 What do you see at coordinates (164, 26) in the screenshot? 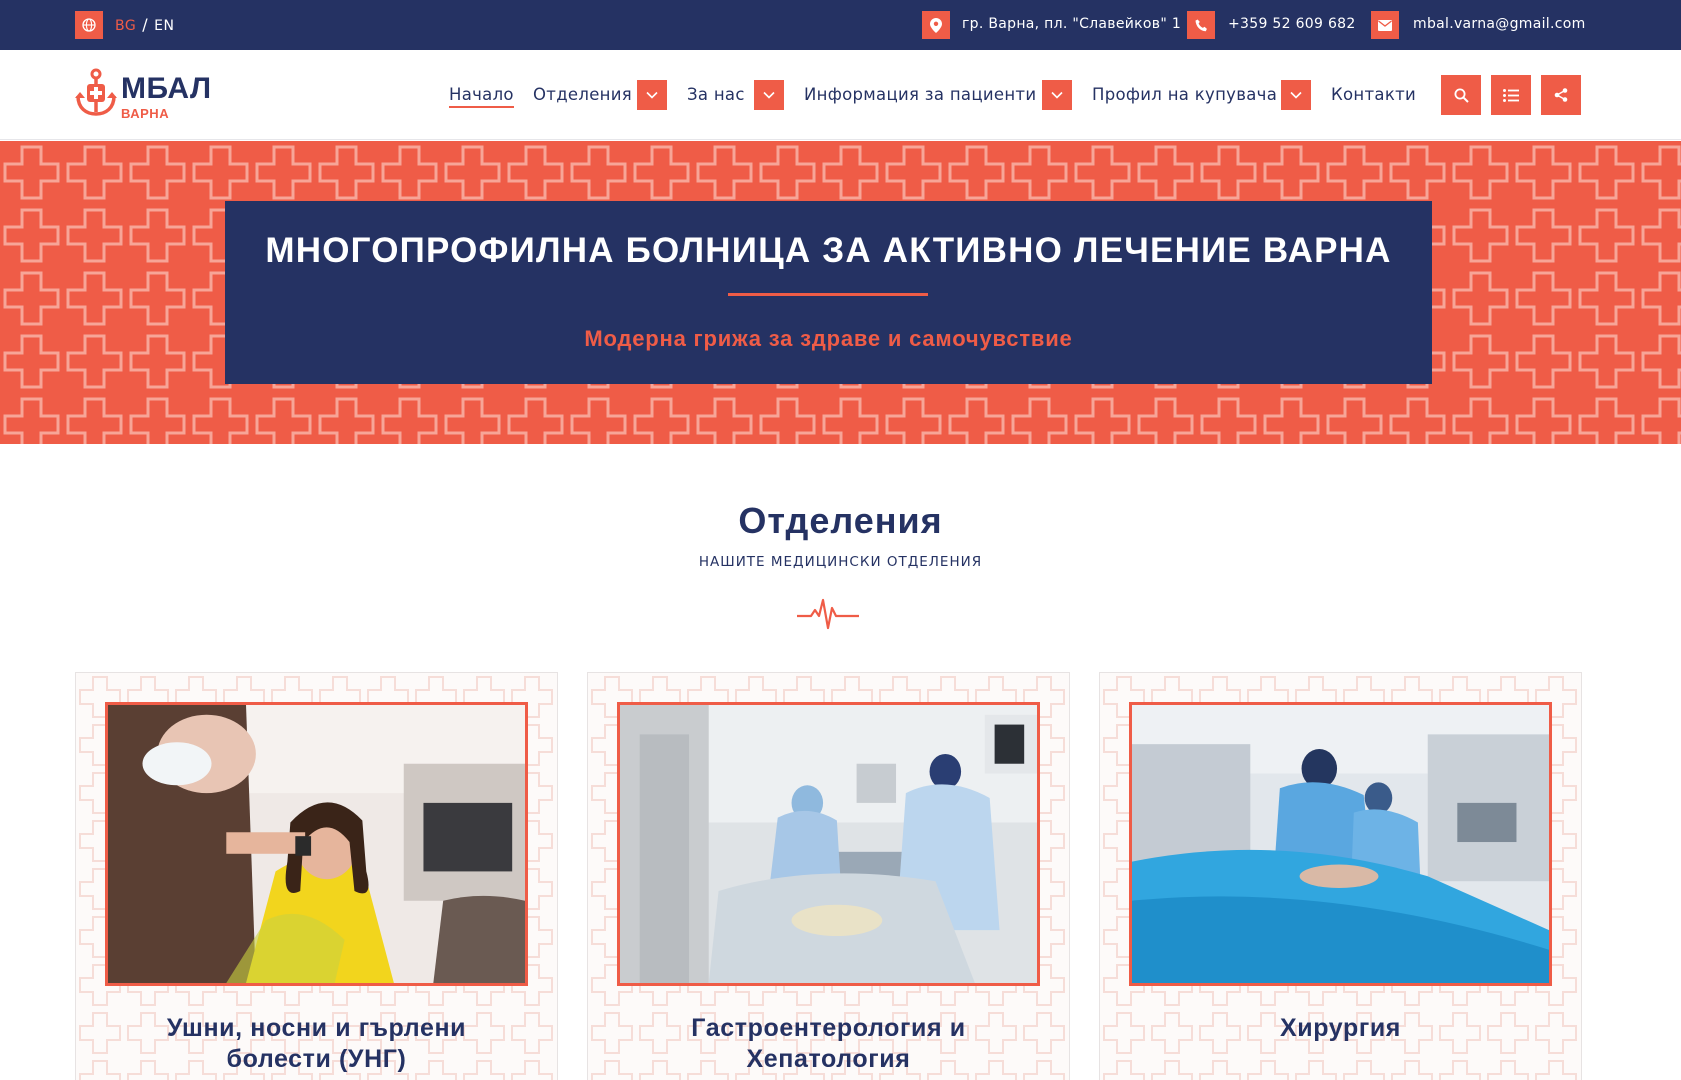
I see `lang-en-link: EN` at bounding box center [164, 26].